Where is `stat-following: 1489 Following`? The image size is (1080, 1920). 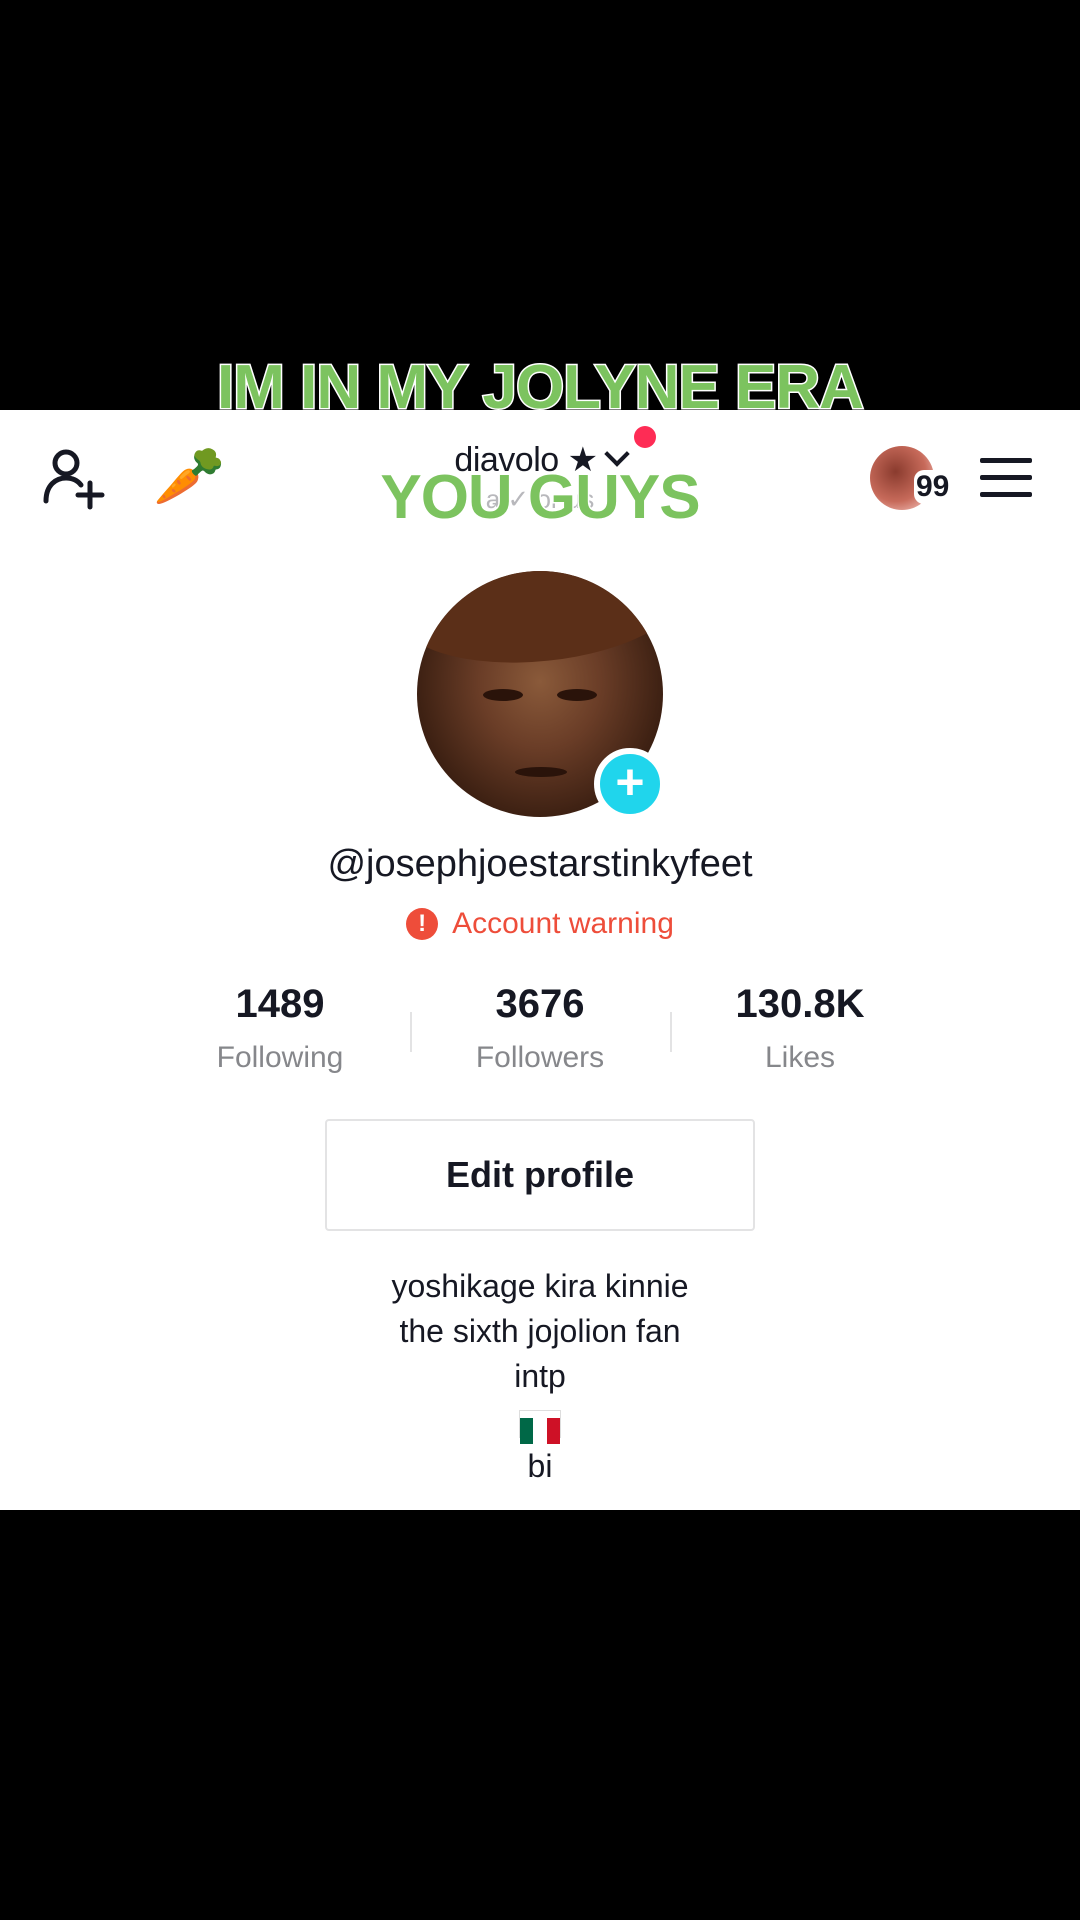
stat-following: 1489 Following is located at coordinates (280, 1035).